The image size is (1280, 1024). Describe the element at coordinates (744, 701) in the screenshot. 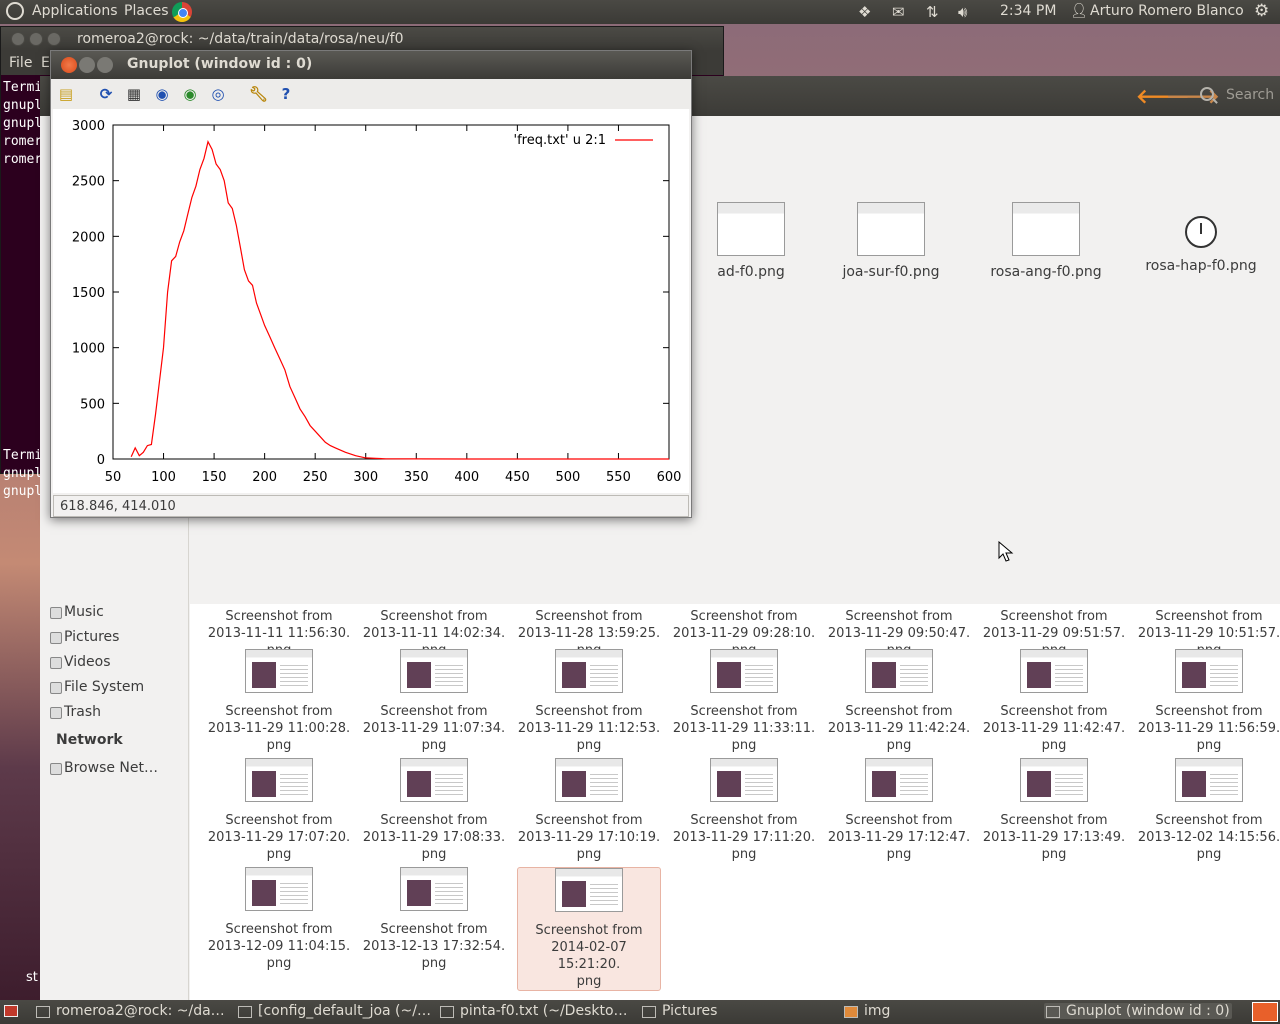

I see `file-item: Screenshot from 2013-11-29 11:33:11. png` at that location.